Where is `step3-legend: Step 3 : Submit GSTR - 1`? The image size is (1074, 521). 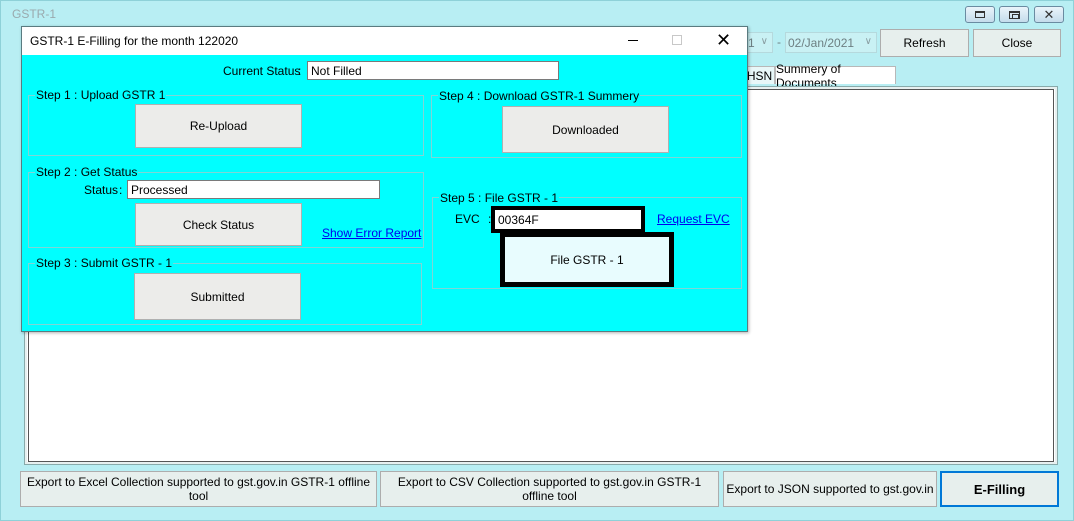 step3-legend: Step 3 : Submit GSTR - 1 is located at coordinates (104, 263).